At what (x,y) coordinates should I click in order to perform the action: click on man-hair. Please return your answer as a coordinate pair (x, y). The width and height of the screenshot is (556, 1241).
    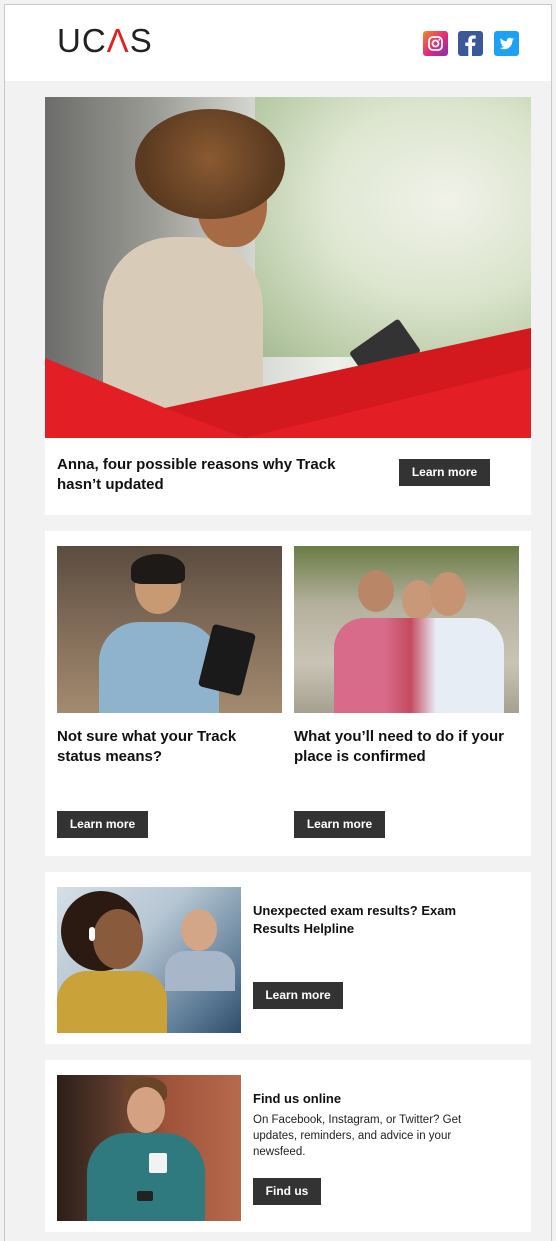
    Looking at the image, I should click on (158, 569).